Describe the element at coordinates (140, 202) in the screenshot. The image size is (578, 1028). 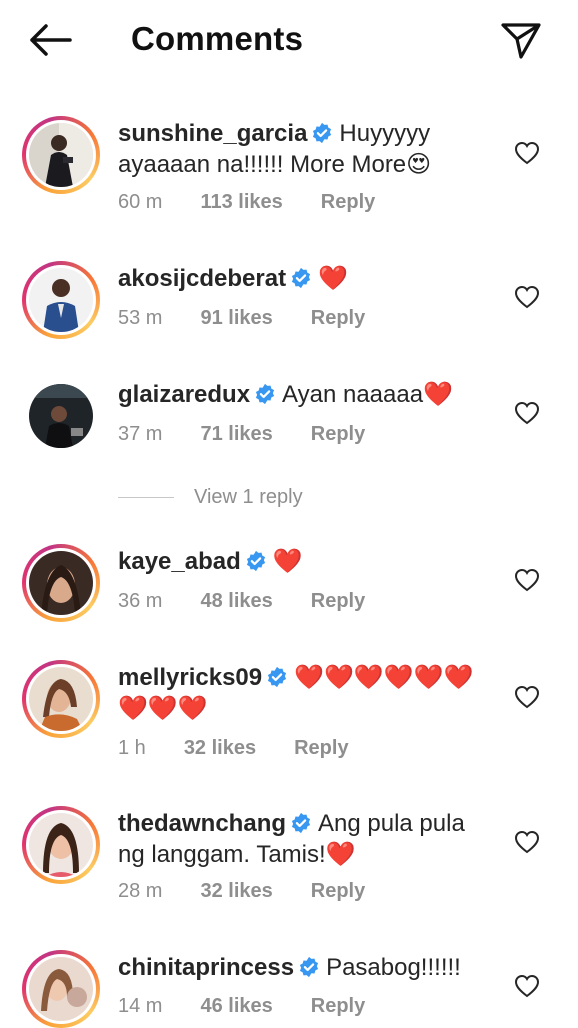
I see `comment-time: 60 m` at that location.